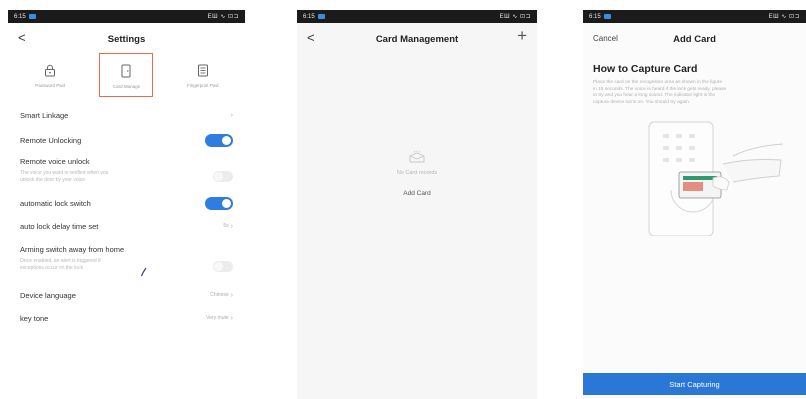 The image size is (806, 399). I want to click on row-label: auto lock delay time set, so click(59, 226).